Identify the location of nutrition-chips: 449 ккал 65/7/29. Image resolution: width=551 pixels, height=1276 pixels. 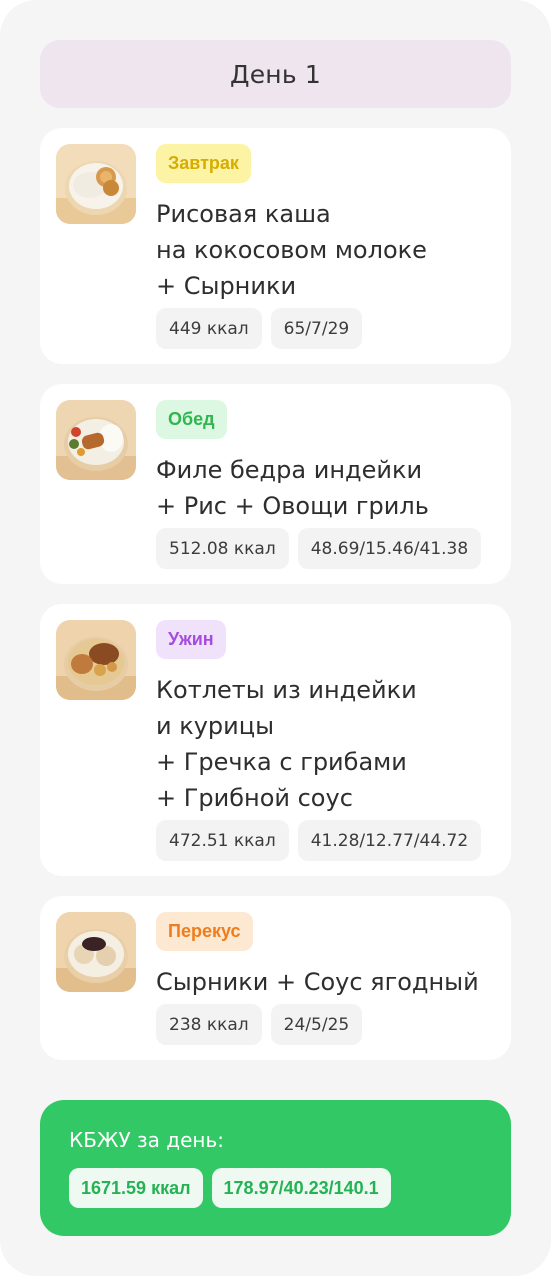
(259, 328).